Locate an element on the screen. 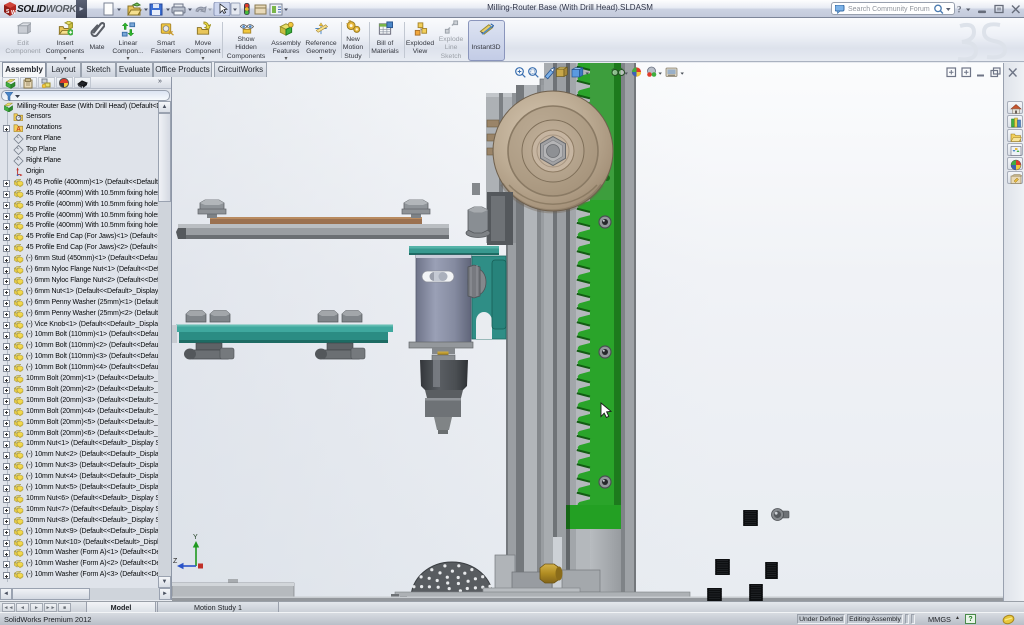 This screenshot has height=625, width=1024. svg-text: W is located at coordinates (13, 13).